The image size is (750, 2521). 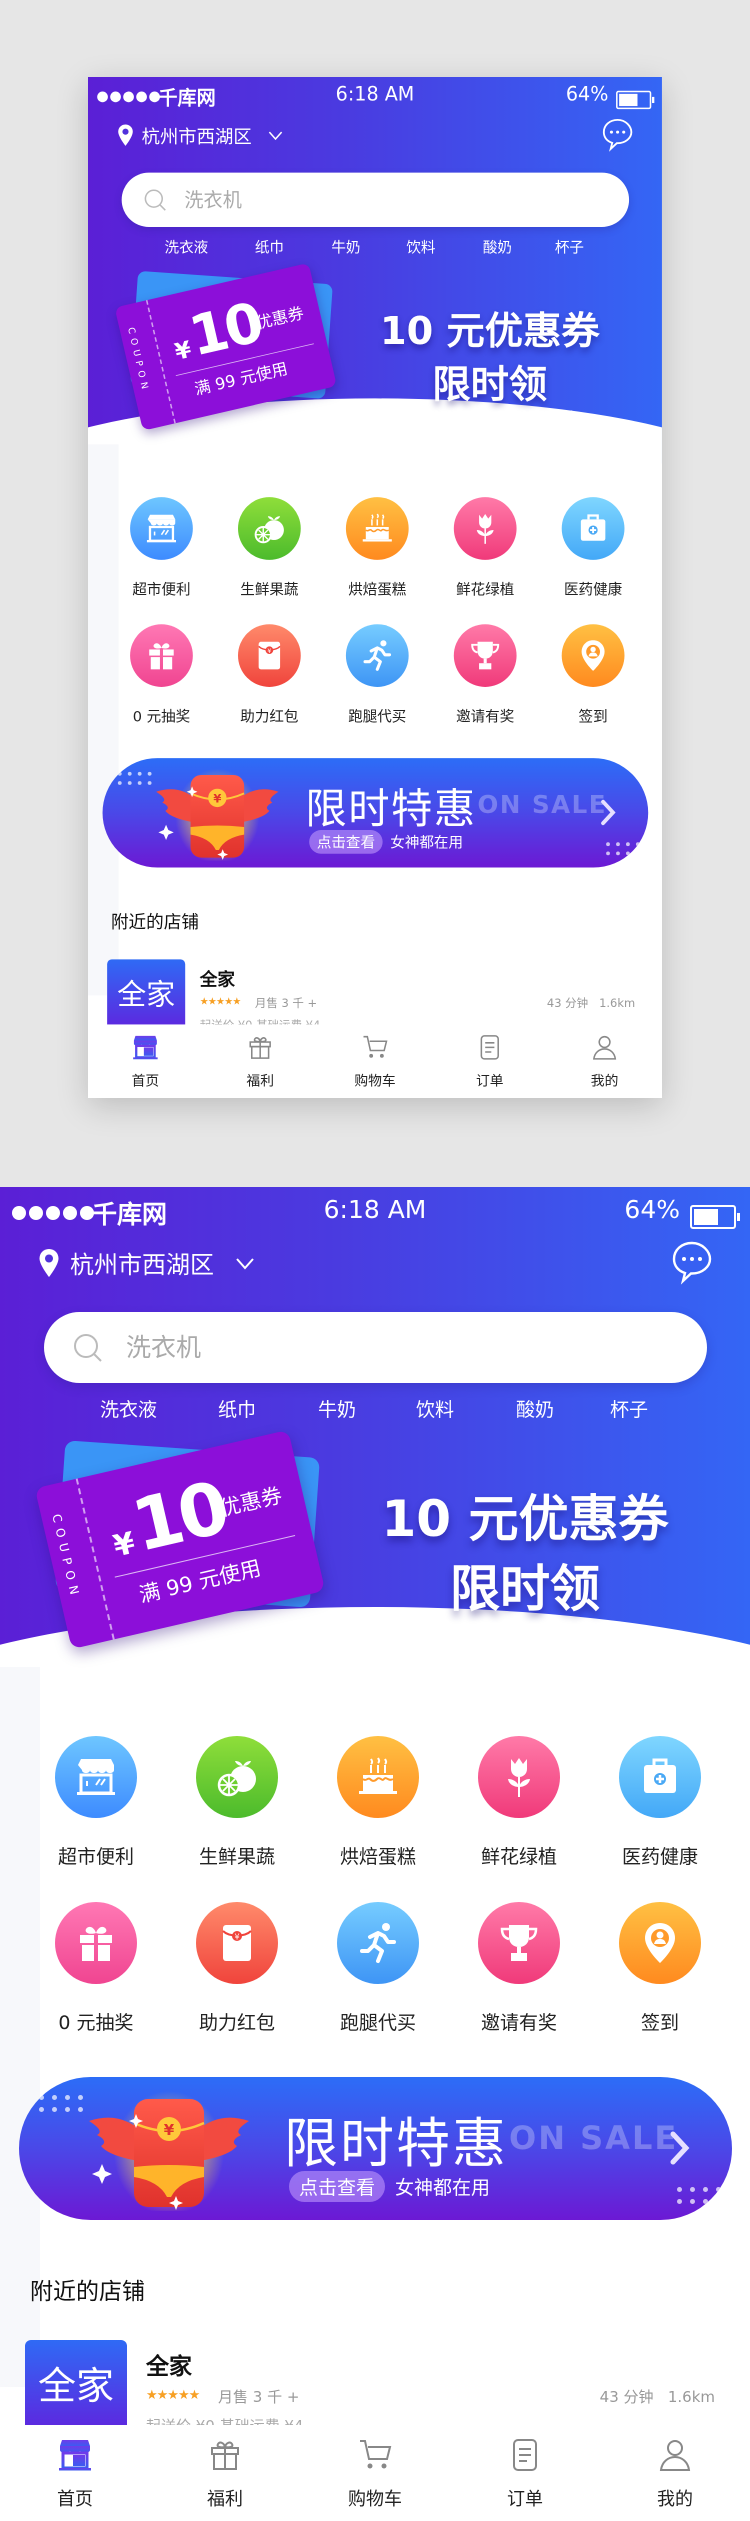 I want to click on runner-icon, so click(x=378, y=1943).